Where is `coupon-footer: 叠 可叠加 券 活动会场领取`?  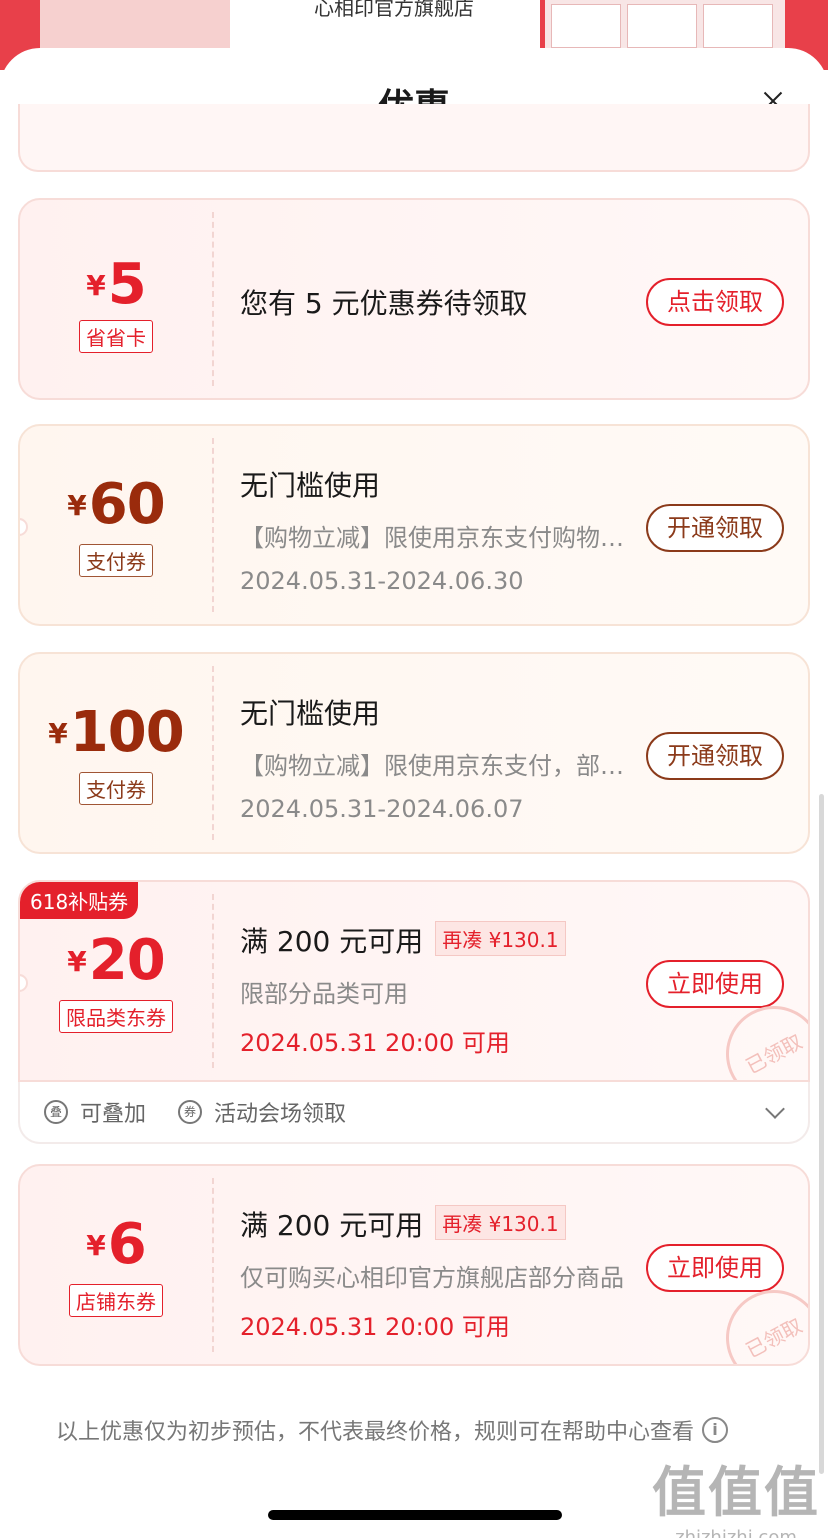 coupon-footer: 叠 可叠加 券 活动会场领取 is located at coordinates (414, 1113).